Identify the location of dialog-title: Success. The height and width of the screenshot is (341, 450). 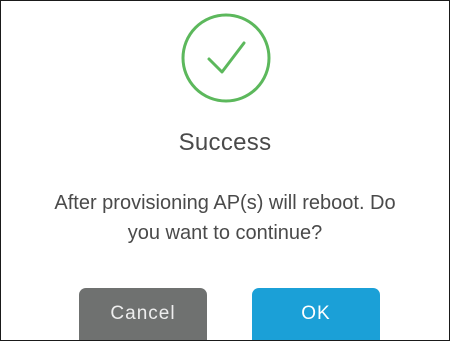
(225, 142).